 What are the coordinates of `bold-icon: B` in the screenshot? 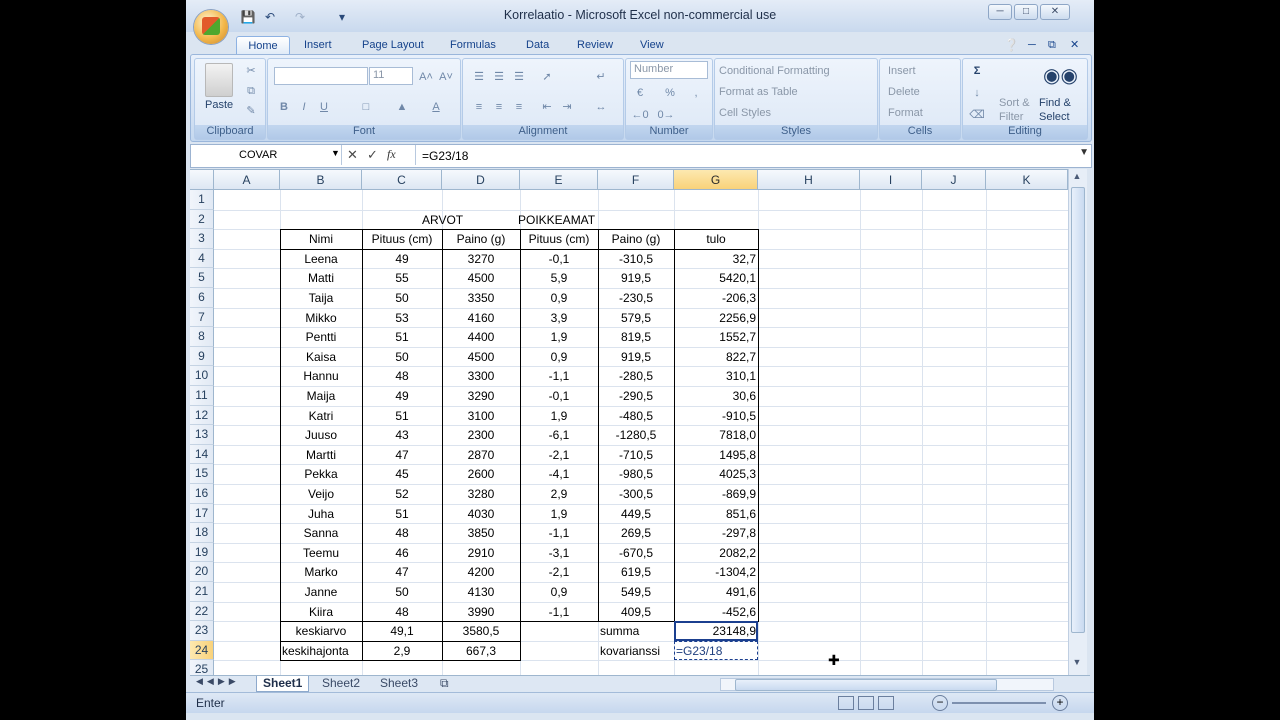 It's located at (284, 107).